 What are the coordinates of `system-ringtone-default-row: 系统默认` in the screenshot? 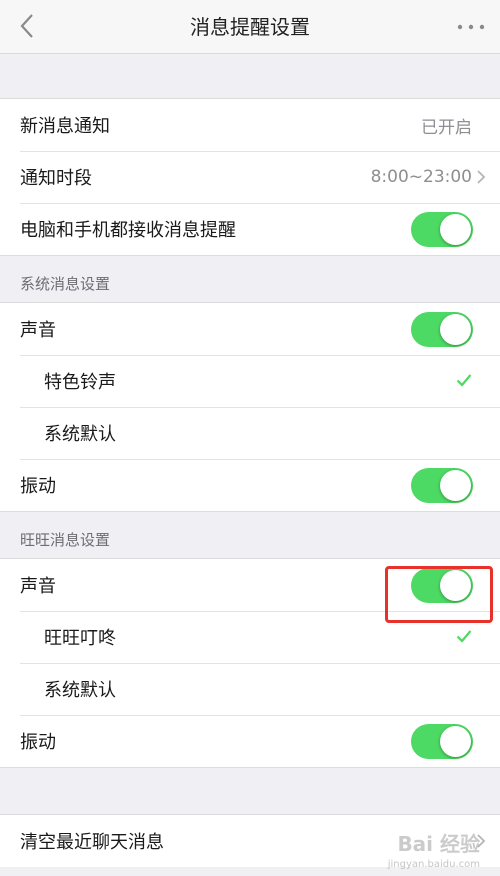 It's located at (250, 433).